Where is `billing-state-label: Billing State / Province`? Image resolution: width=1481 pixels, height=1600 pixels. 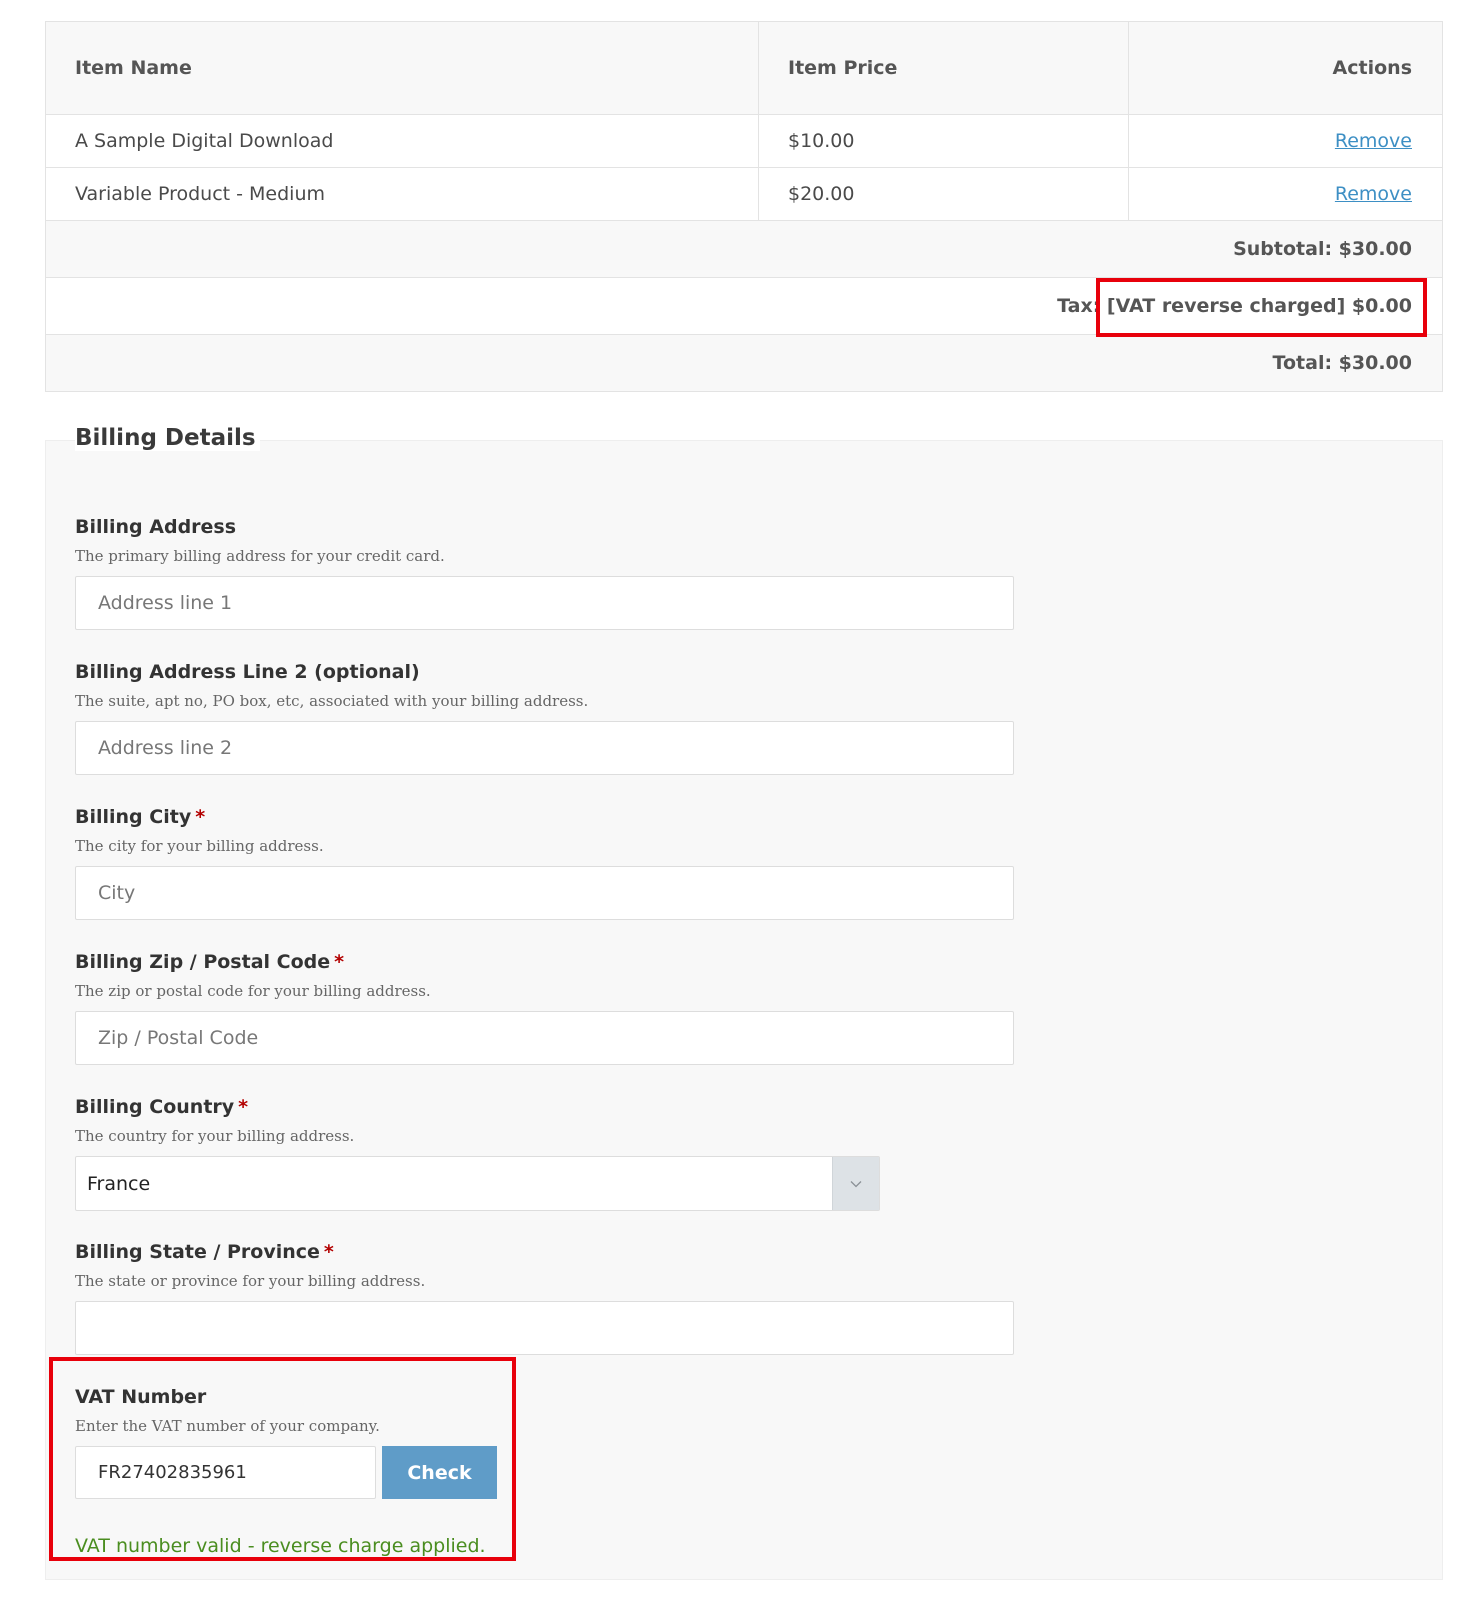
billing-state-label: Billing State / Province is located at coordinates (197, 1252).